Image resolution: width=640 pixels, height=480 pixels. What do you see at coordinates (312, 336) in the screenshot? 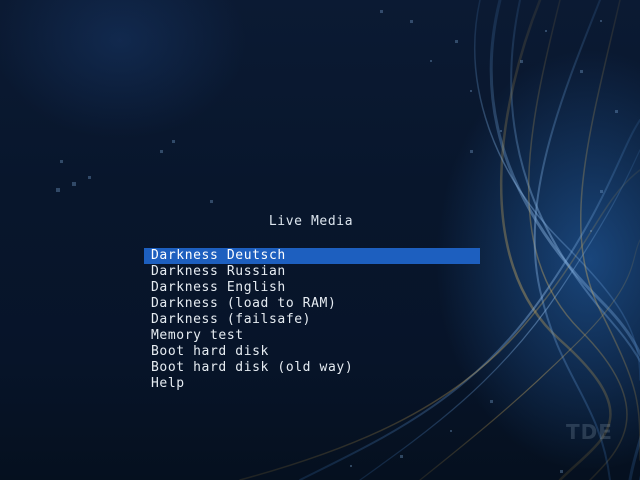
I see `menu-item-memory-test: Memory test` at bounding box center [312, 336].